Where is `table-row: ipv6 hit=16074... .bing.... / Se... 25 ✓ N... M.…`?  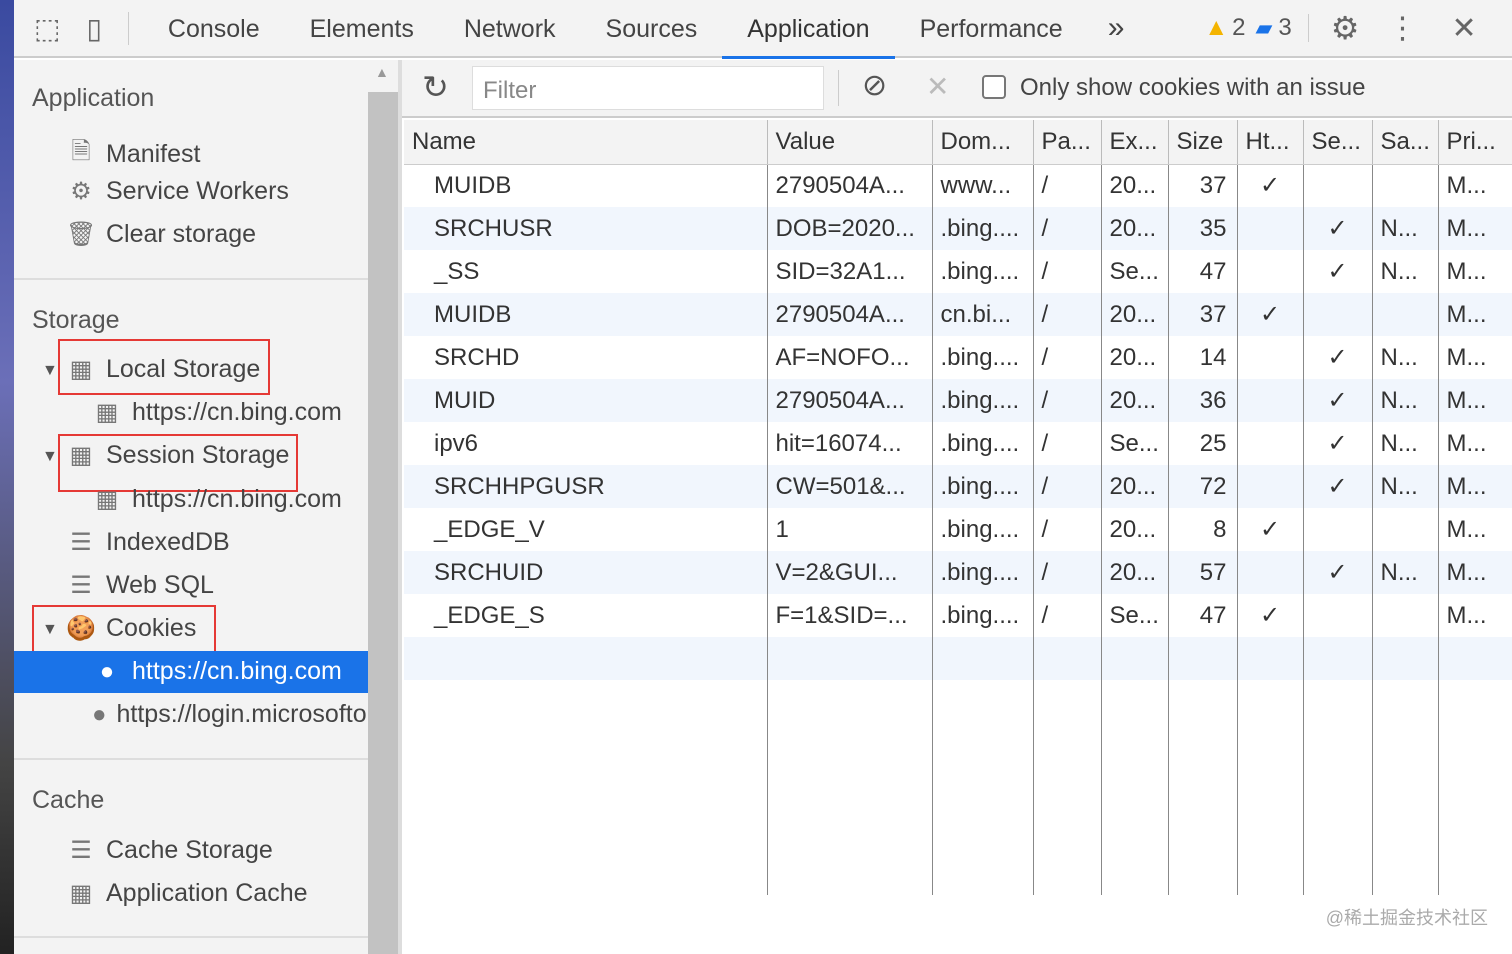
table-row: ipv6 hit=16074... .bing.... / Se... 25 ✓ N... M.… is located at coordinates (958, 443).